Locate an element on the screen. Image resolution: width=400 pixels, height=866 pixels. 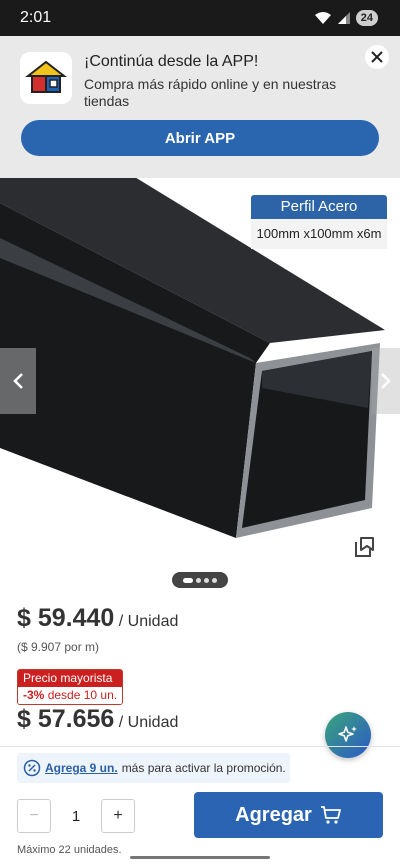
product-tag: Perfil Acero 100mm x100mm x6m is located at coordinates (319, 222).